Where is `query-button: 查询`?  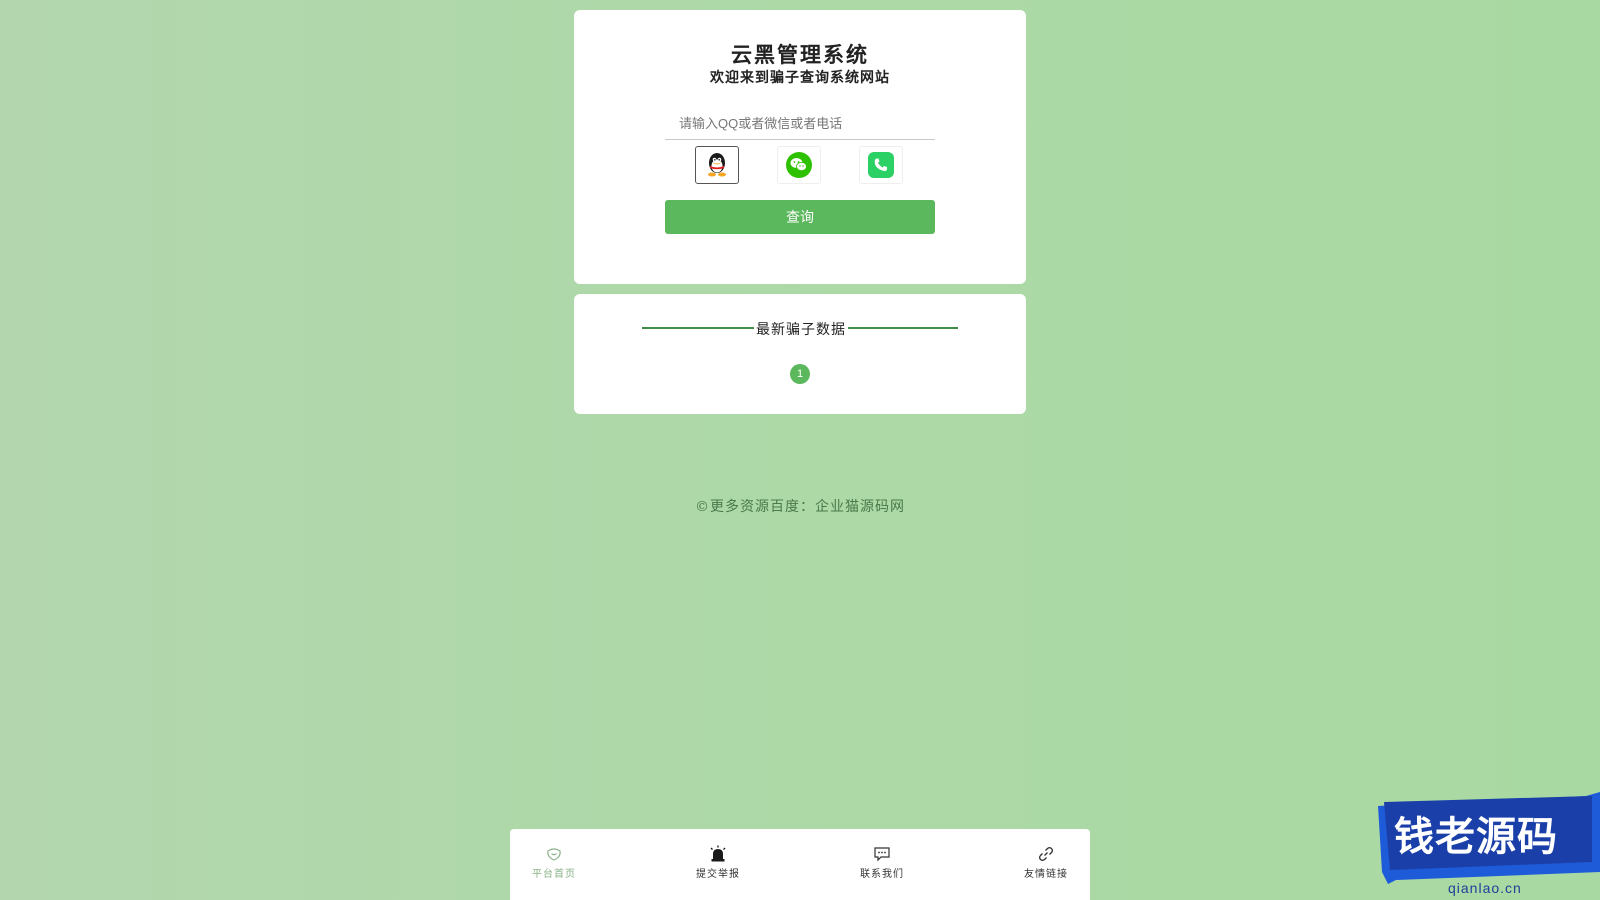 query-button: 查询 is located at coordinates (800, 217).